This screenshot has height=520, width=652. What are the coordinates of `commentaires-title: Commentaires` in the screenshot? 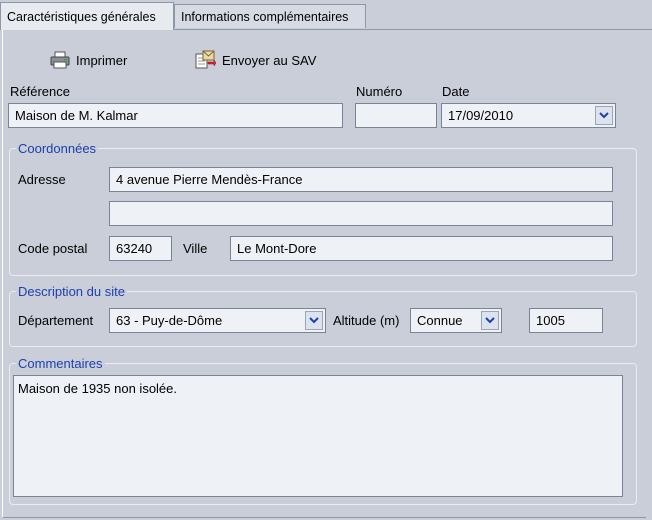 It's located at (60, 364).